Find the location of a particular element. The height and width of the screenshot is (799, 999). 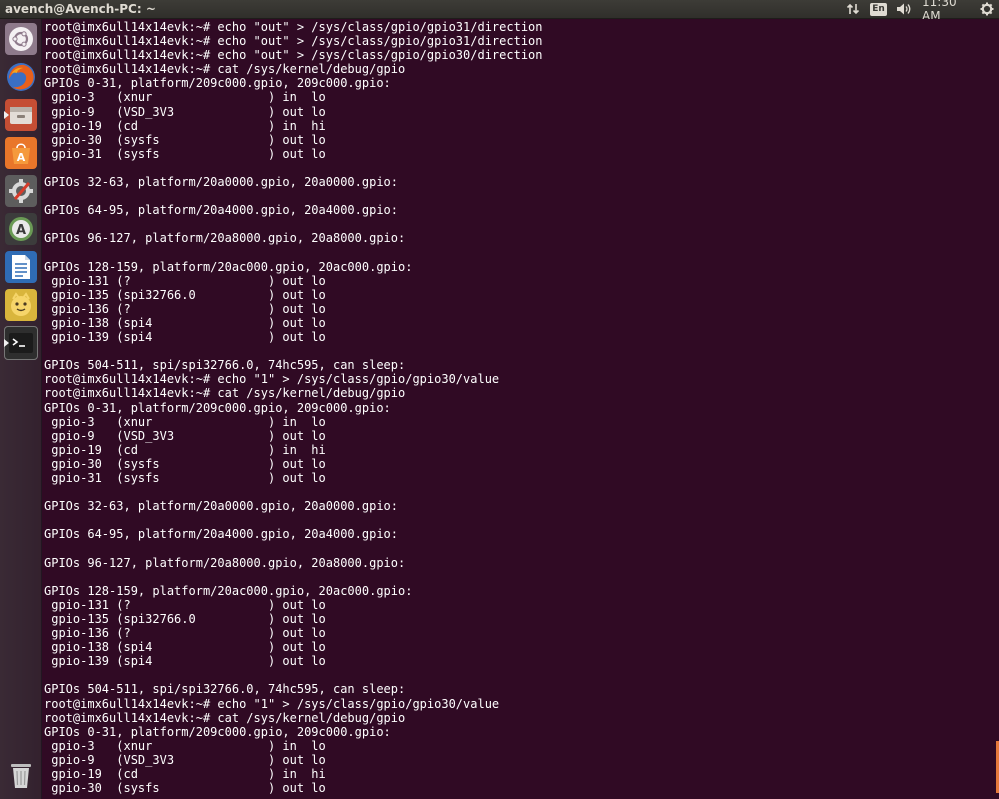

launcher-item-system-settings is located at coordinates (21, 191).